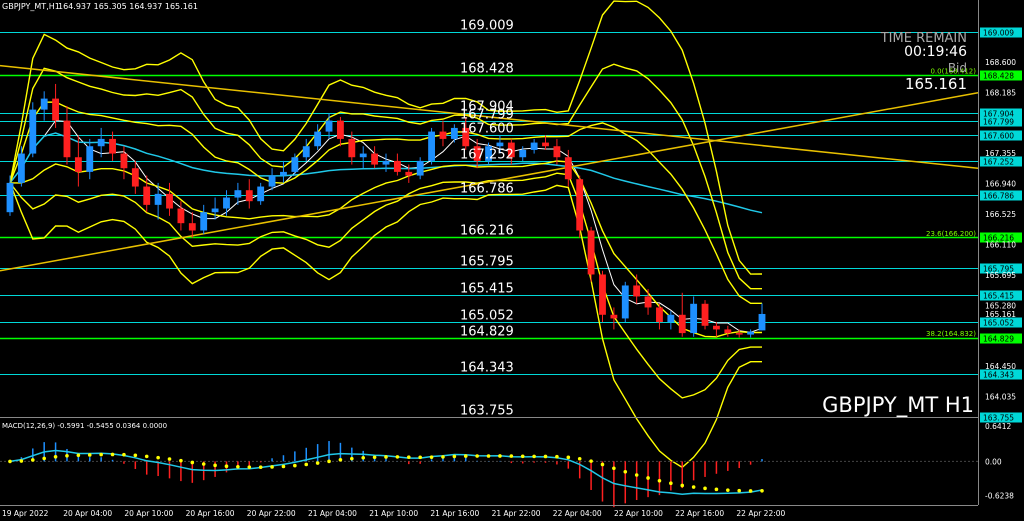 The width and height of the screenshot is (1024, 521). I want to click on time-axis-tick: 22 Apr 16:00, so click(699, 513).